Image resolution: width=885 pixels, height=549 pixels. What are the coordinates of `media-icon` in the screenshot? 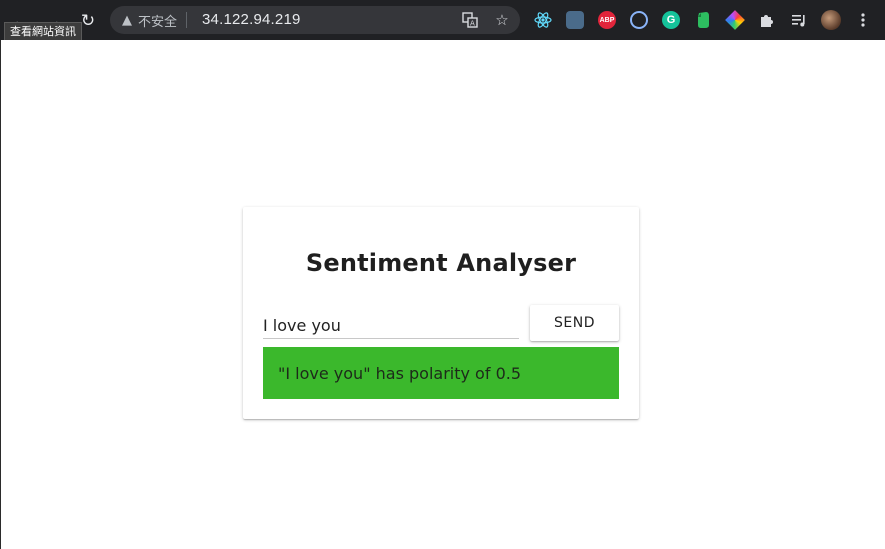 It's located at (799, 20).